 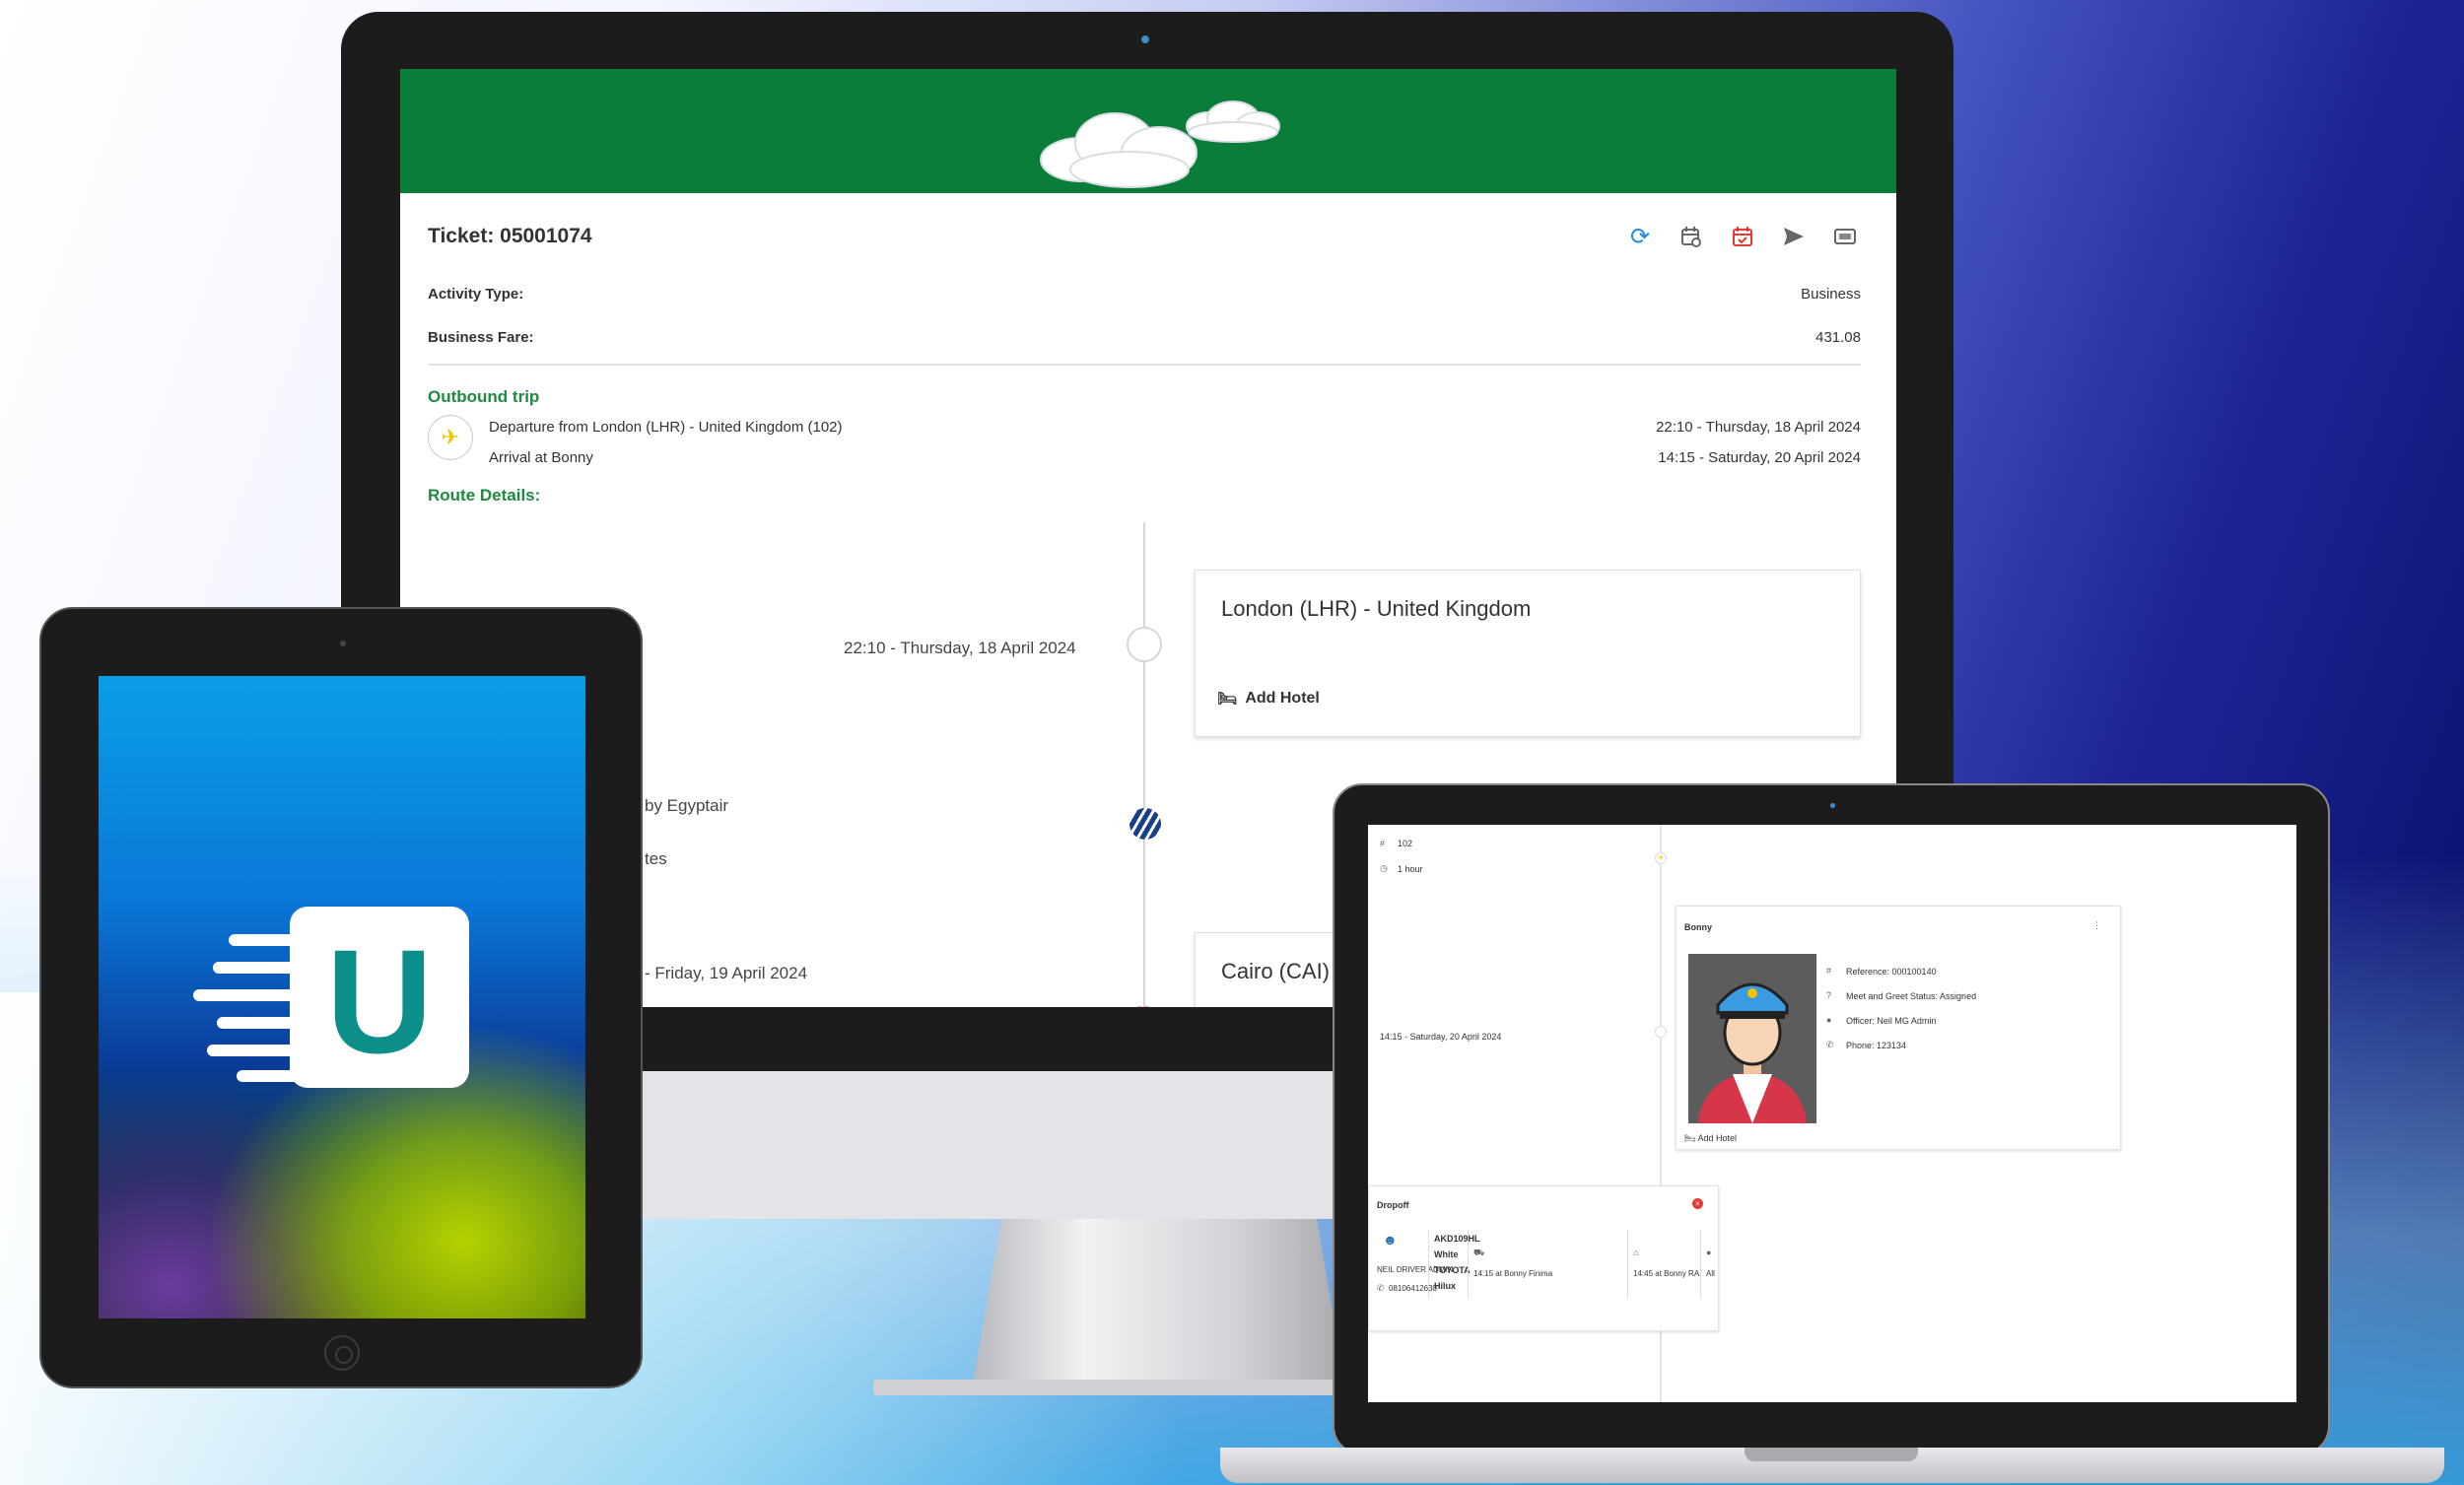 What do you see at coordinates (1710, 1274) in the screenshot?
I see `passengers: All` at bounding box center [1710, 1274].